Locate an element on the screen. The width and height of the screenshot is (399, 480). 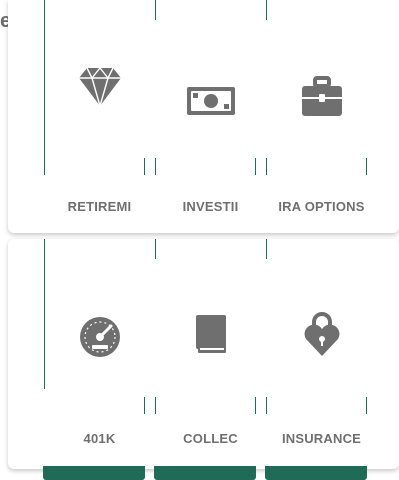
tile-401k: 401K is located at coordinates (99, 354).